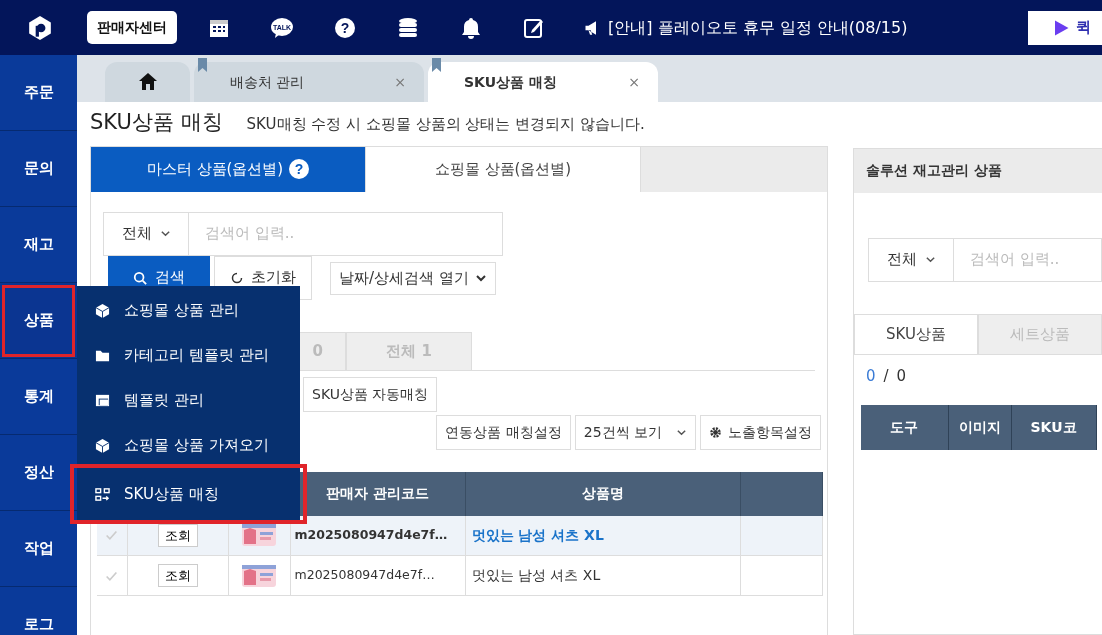 The width and height of the screenshot is (1102, 635). What do you see at coordinates (715, 432) in the screenshot?
I see `gear-icon` at bounding box center [715, 432].